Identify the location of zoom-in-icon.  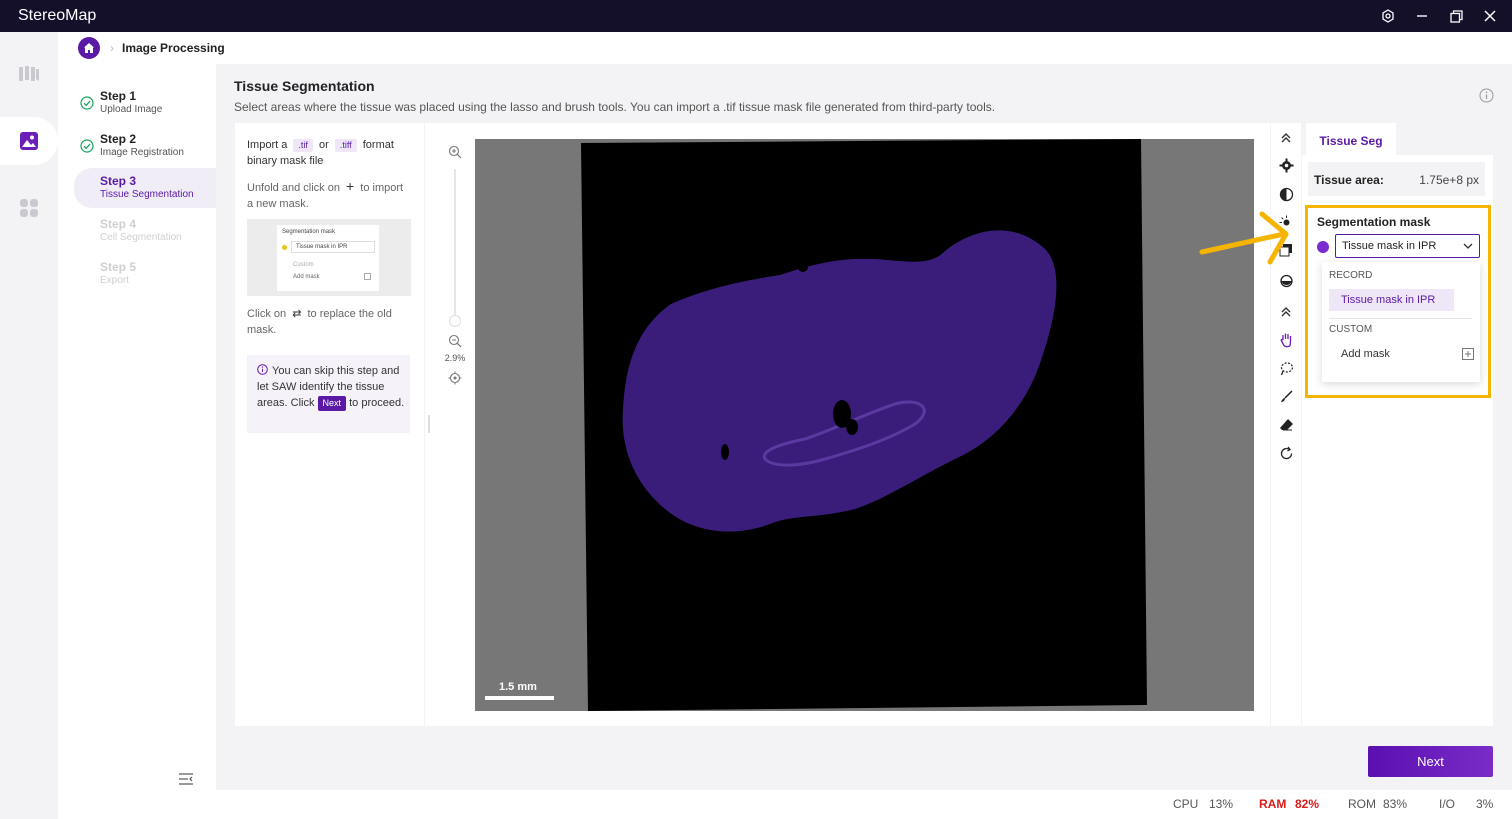
(455, 152).